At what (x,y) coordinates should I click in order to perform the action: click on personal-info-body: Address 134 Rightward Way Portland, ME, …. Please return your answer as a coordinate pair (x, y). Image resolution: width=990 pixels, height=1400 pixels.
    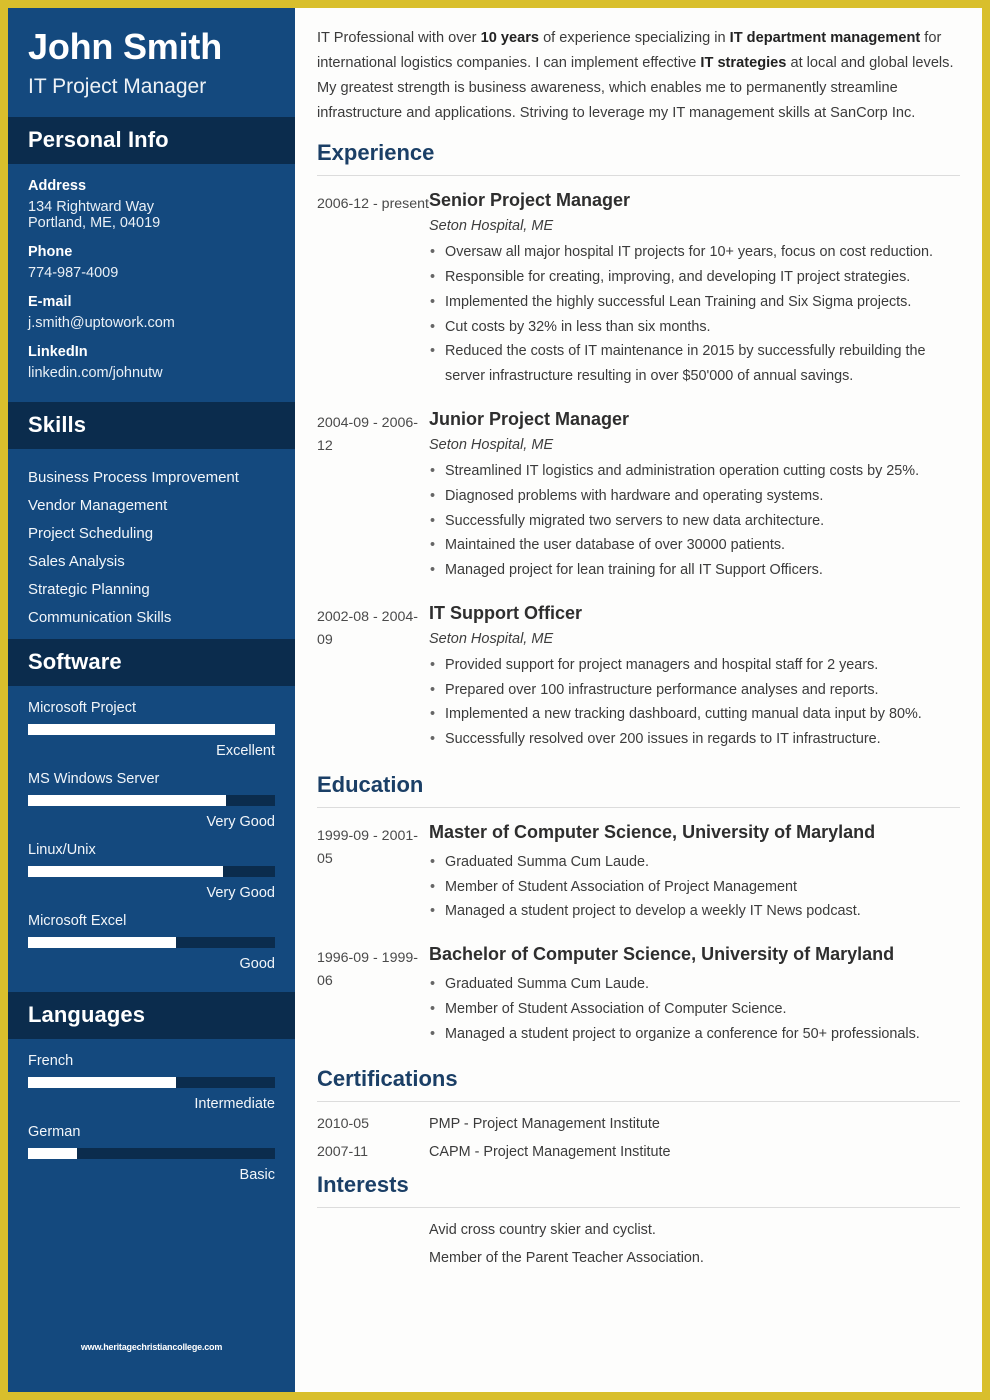
    Looking at the image, I should click on (151, 283).